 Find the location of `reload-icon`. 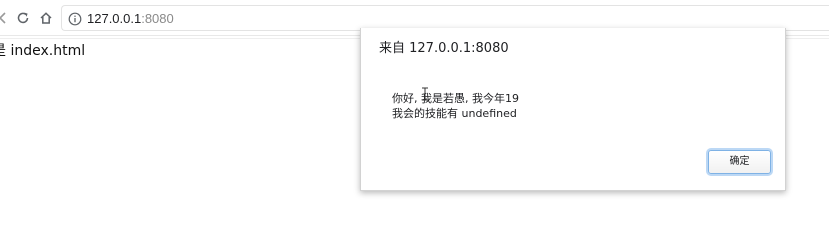

reload-icon is located at coordinates (23, 18).